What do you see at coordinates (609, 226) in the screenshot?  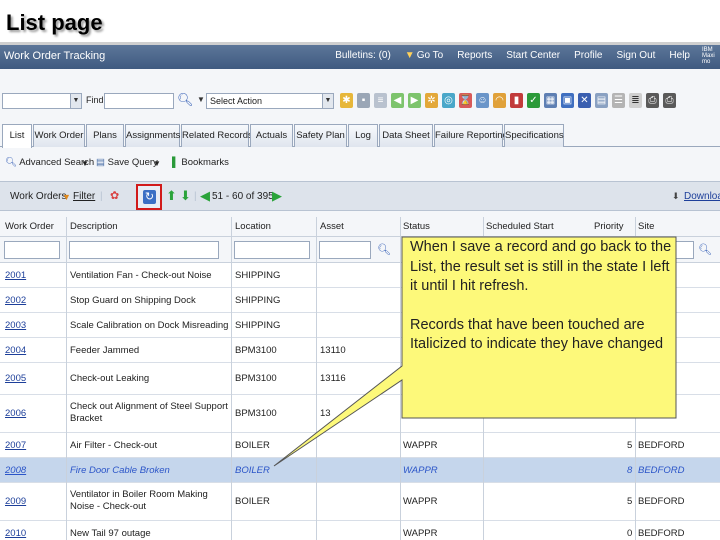 I see `column-header-priority: Priority` at bounding box center [609, 226].